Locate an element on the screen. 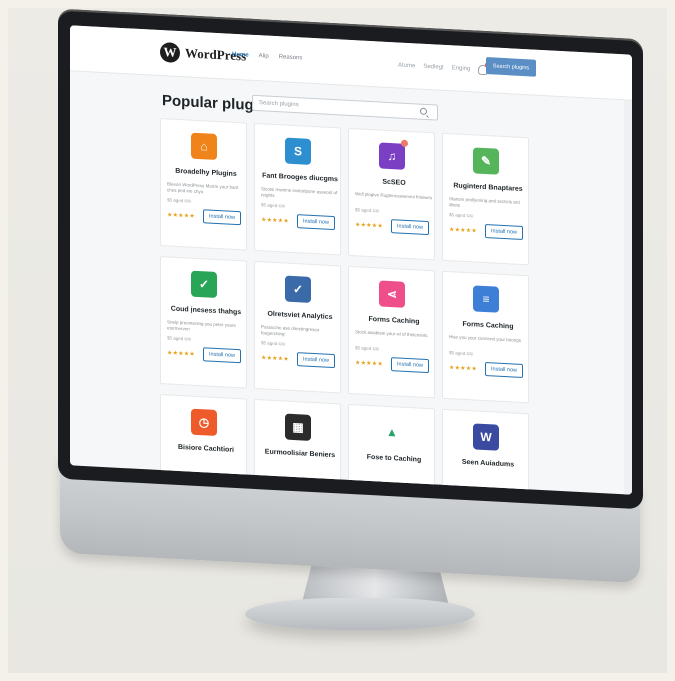 The image size is (675, 681). monitor-base is located at coordinates (360, 614).